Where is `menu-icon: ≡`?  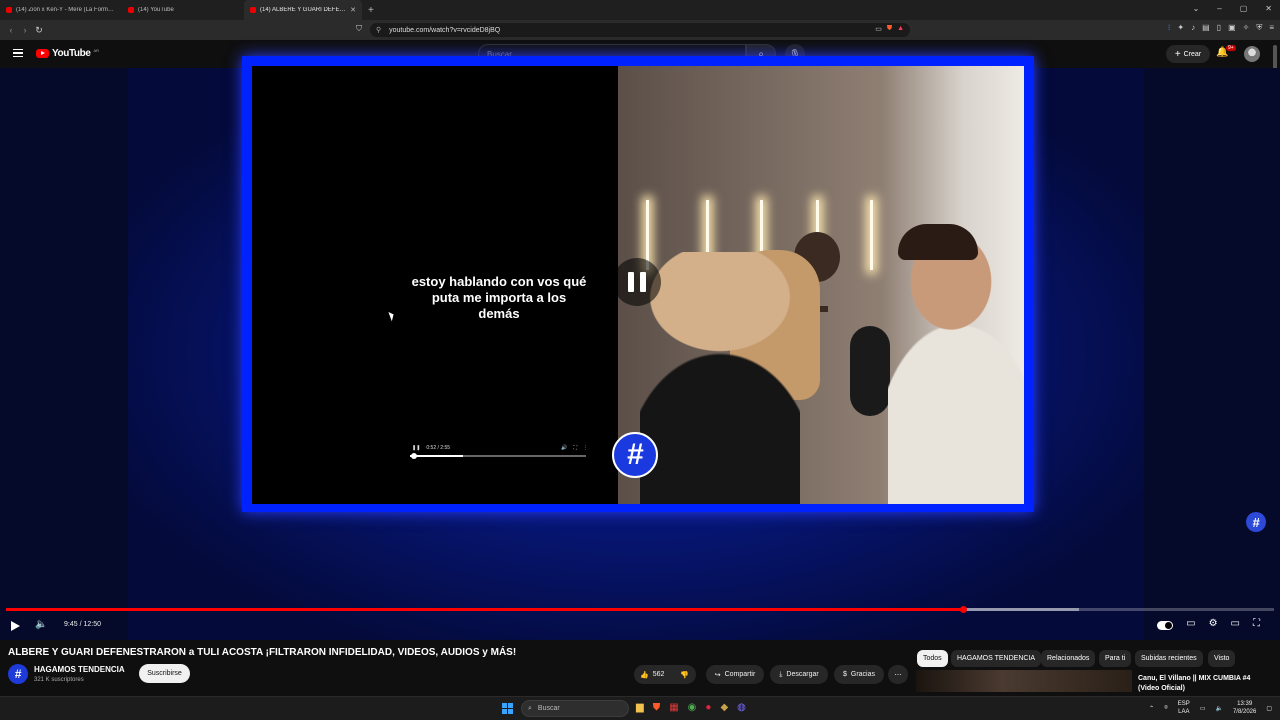
menu-icon: ≡ is located at coordinates (1271, 28).